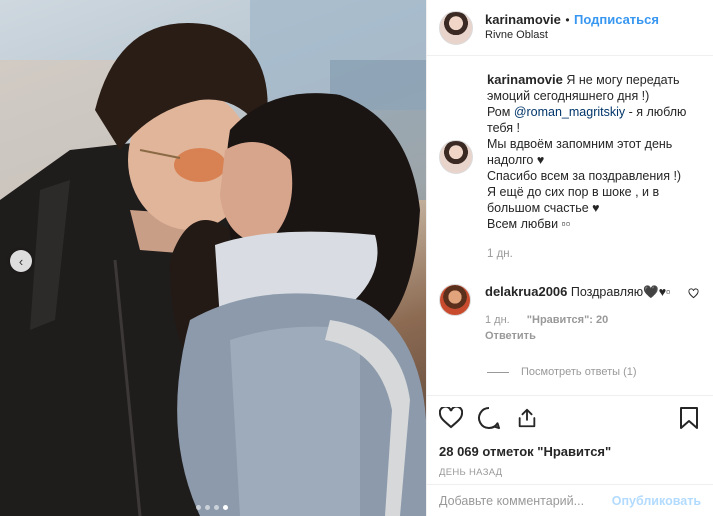 This screenshot has width=713, height=516. What do you see at coordinates (525, 79) in the screenshot?
I see `caption-username: karinamovie` at bounding box center [525, 79].